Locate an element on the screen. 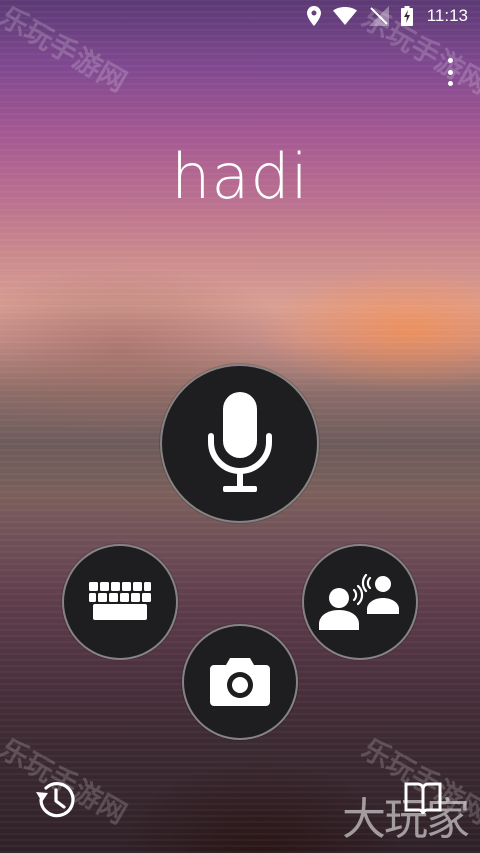 The image size is (480, 853). keyboard-button is located at coordinates (120, 602).